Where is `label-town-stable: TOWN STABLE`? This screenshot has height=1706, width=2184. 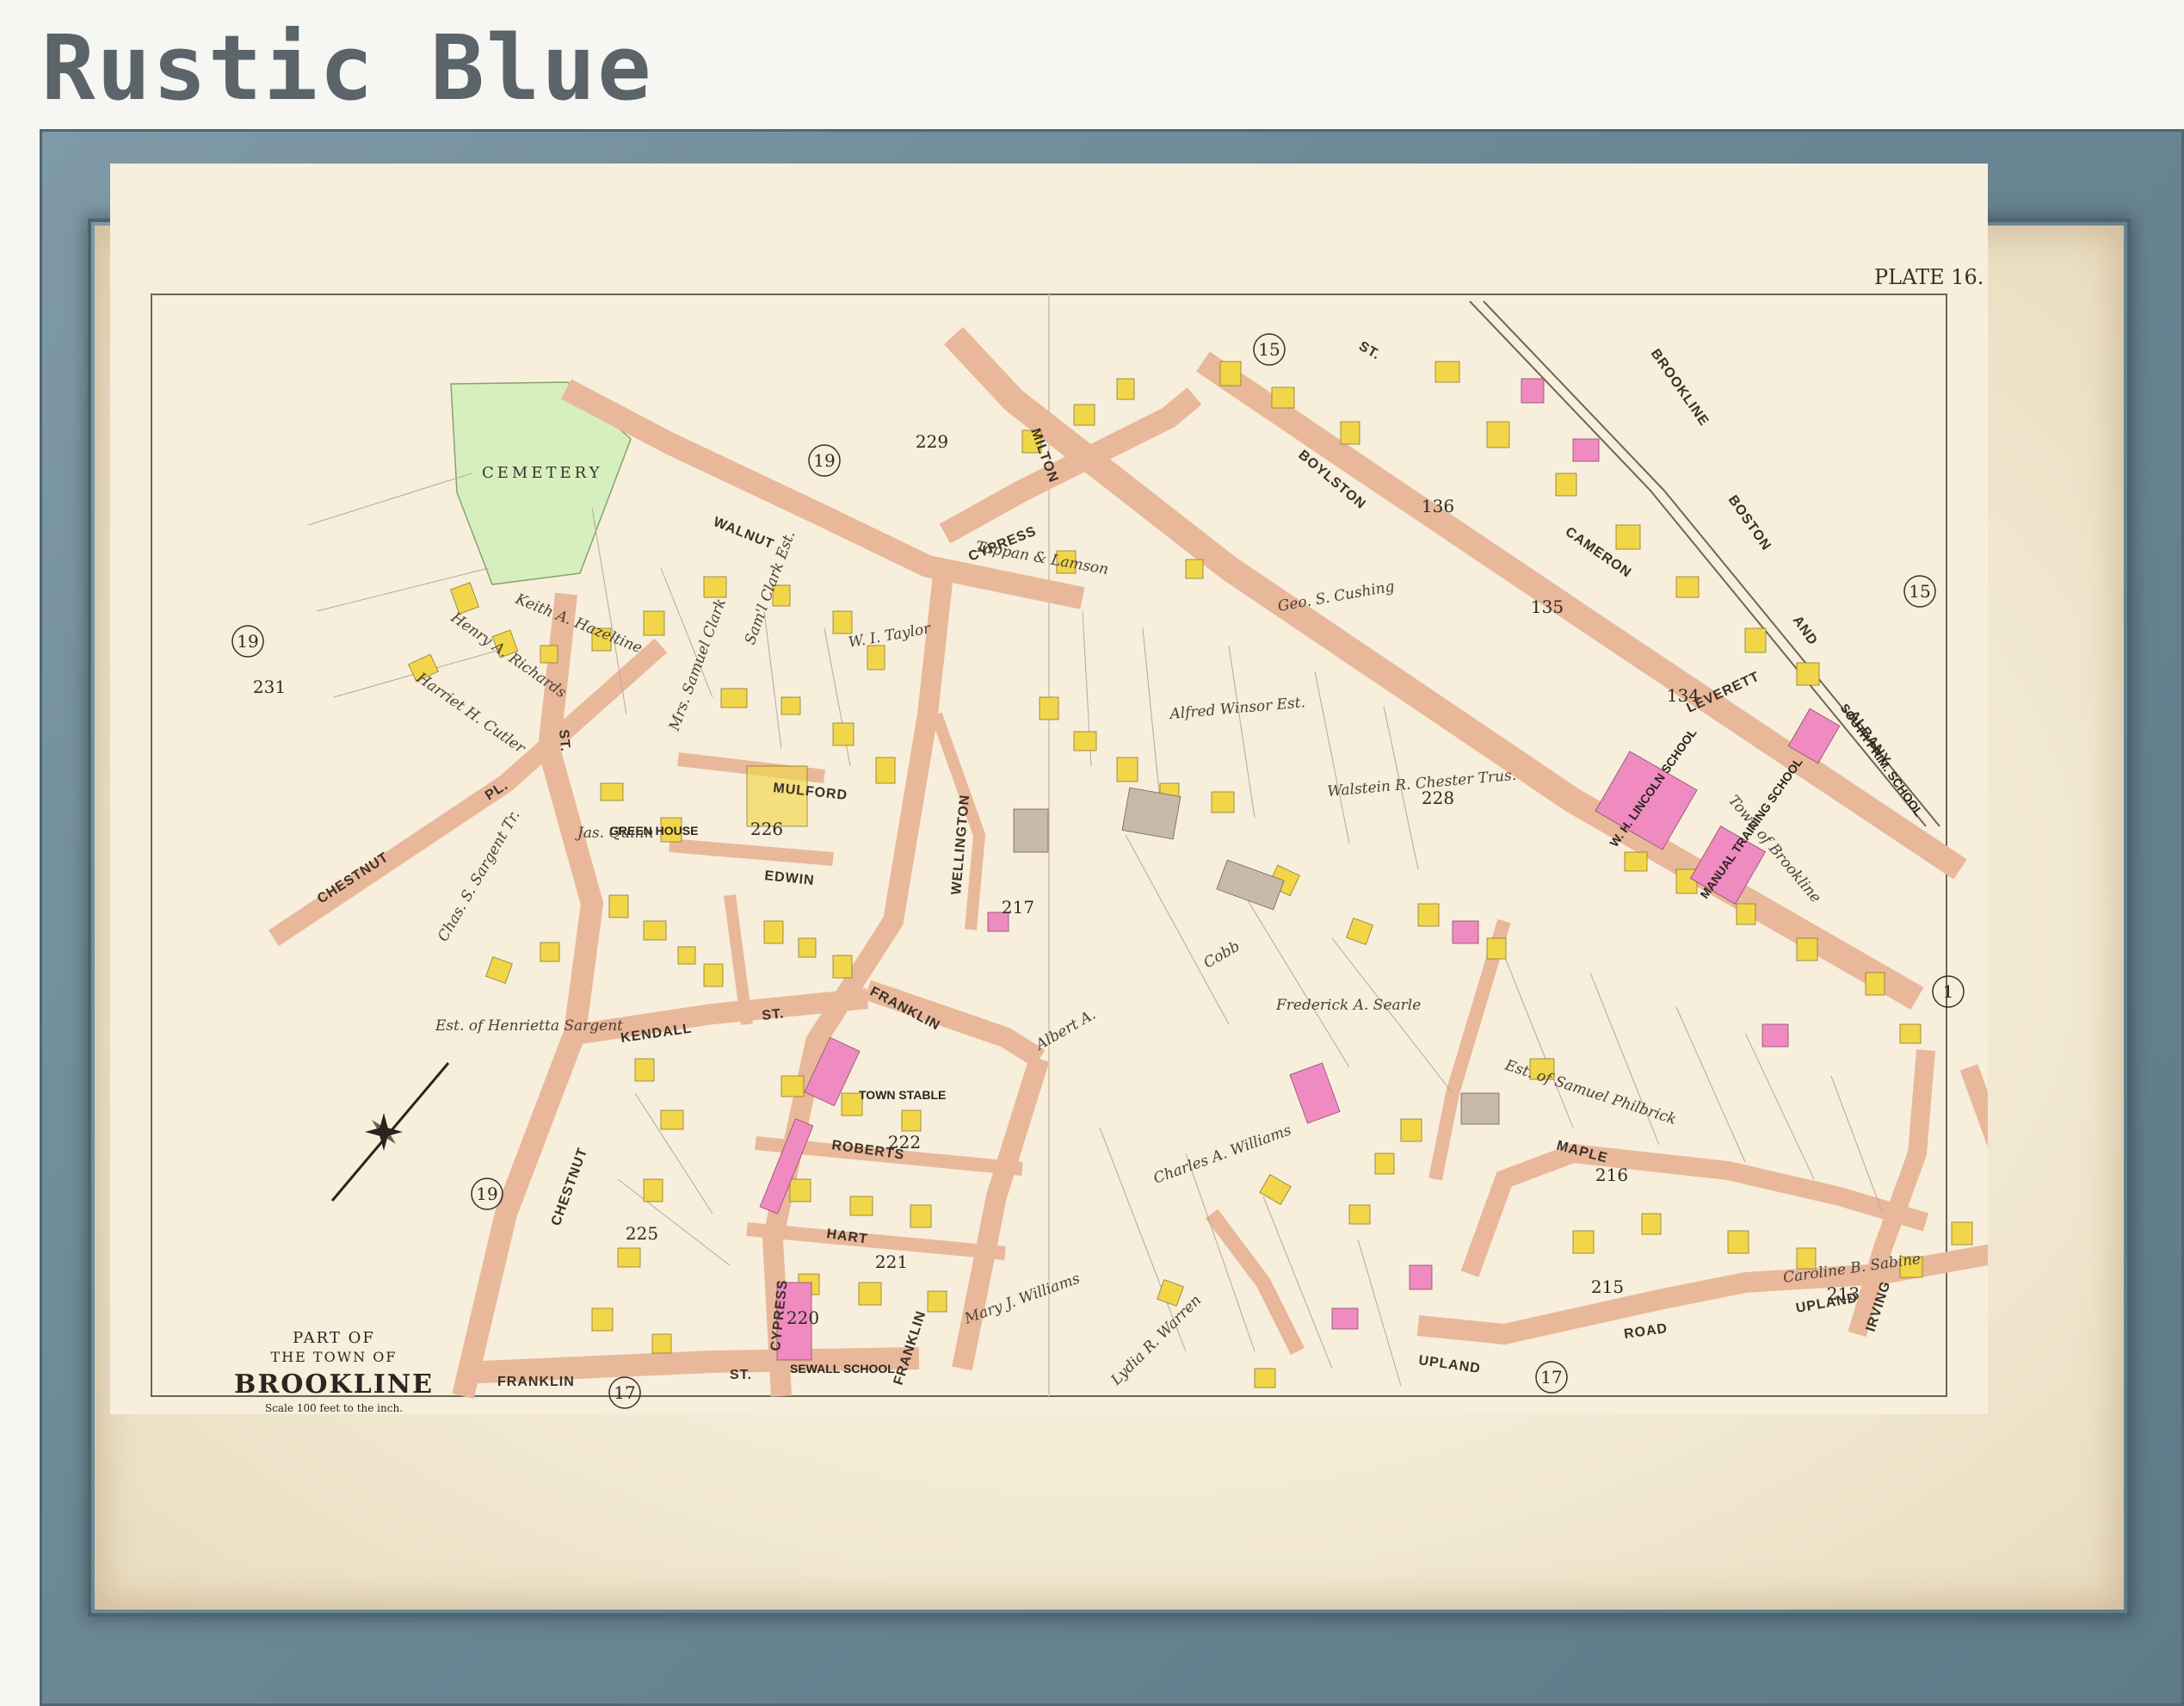
label-town-stable: TOWN STABLE is located at coordinates (903, 1095).